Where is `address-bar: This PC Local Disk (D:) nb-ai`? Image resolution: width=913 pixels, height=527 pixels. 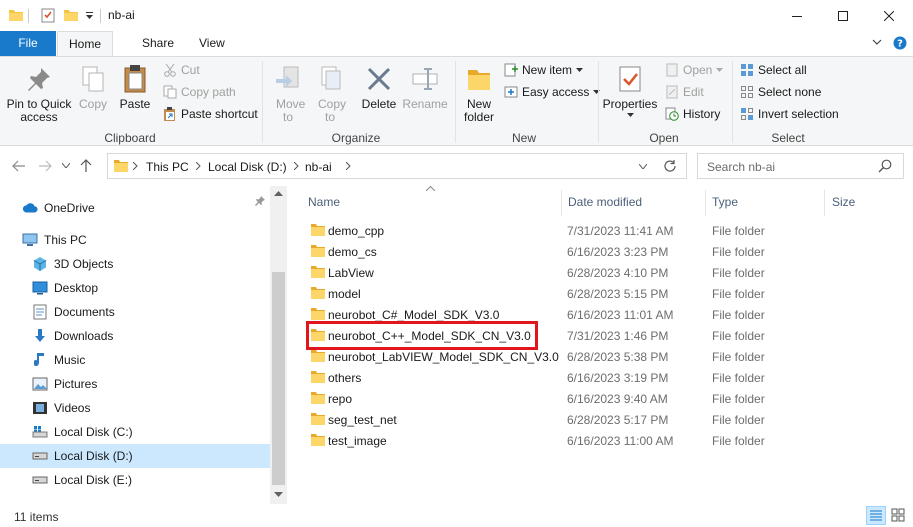
address-bar: This PC Local Disk (D:) nb-ai is located at coordinates (397, 166).